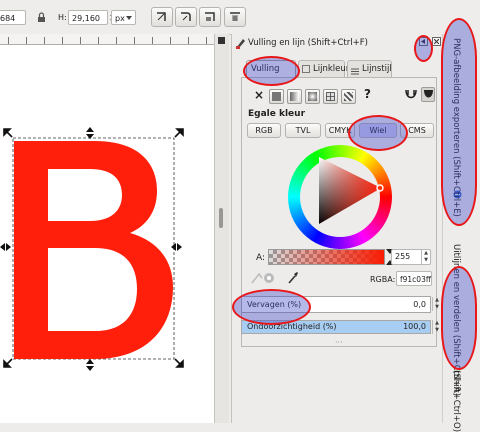 The image size is (480, 432). I want to click on scale-gradient-icon, so click(210, 16).